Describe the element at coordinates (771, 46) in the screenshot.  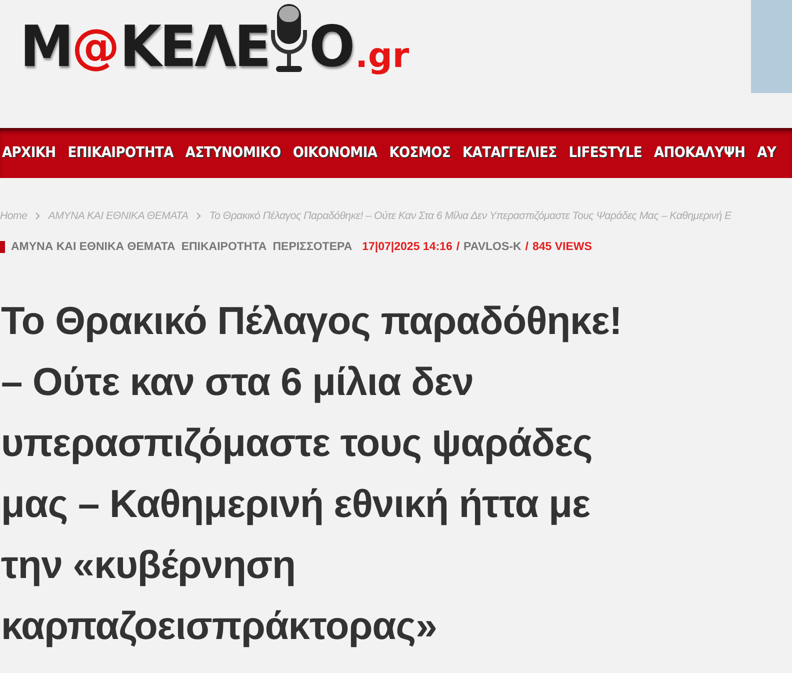
I see `ad-banner` at that location.